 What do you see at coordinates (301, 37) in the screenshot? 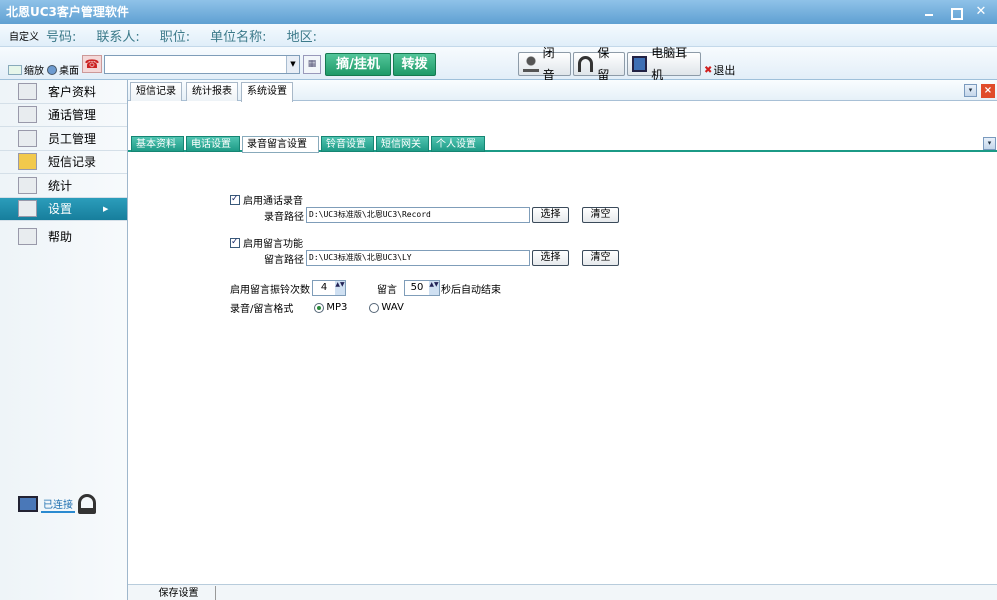
I see `region-label: 地区:` at bounding box center [301, 37].